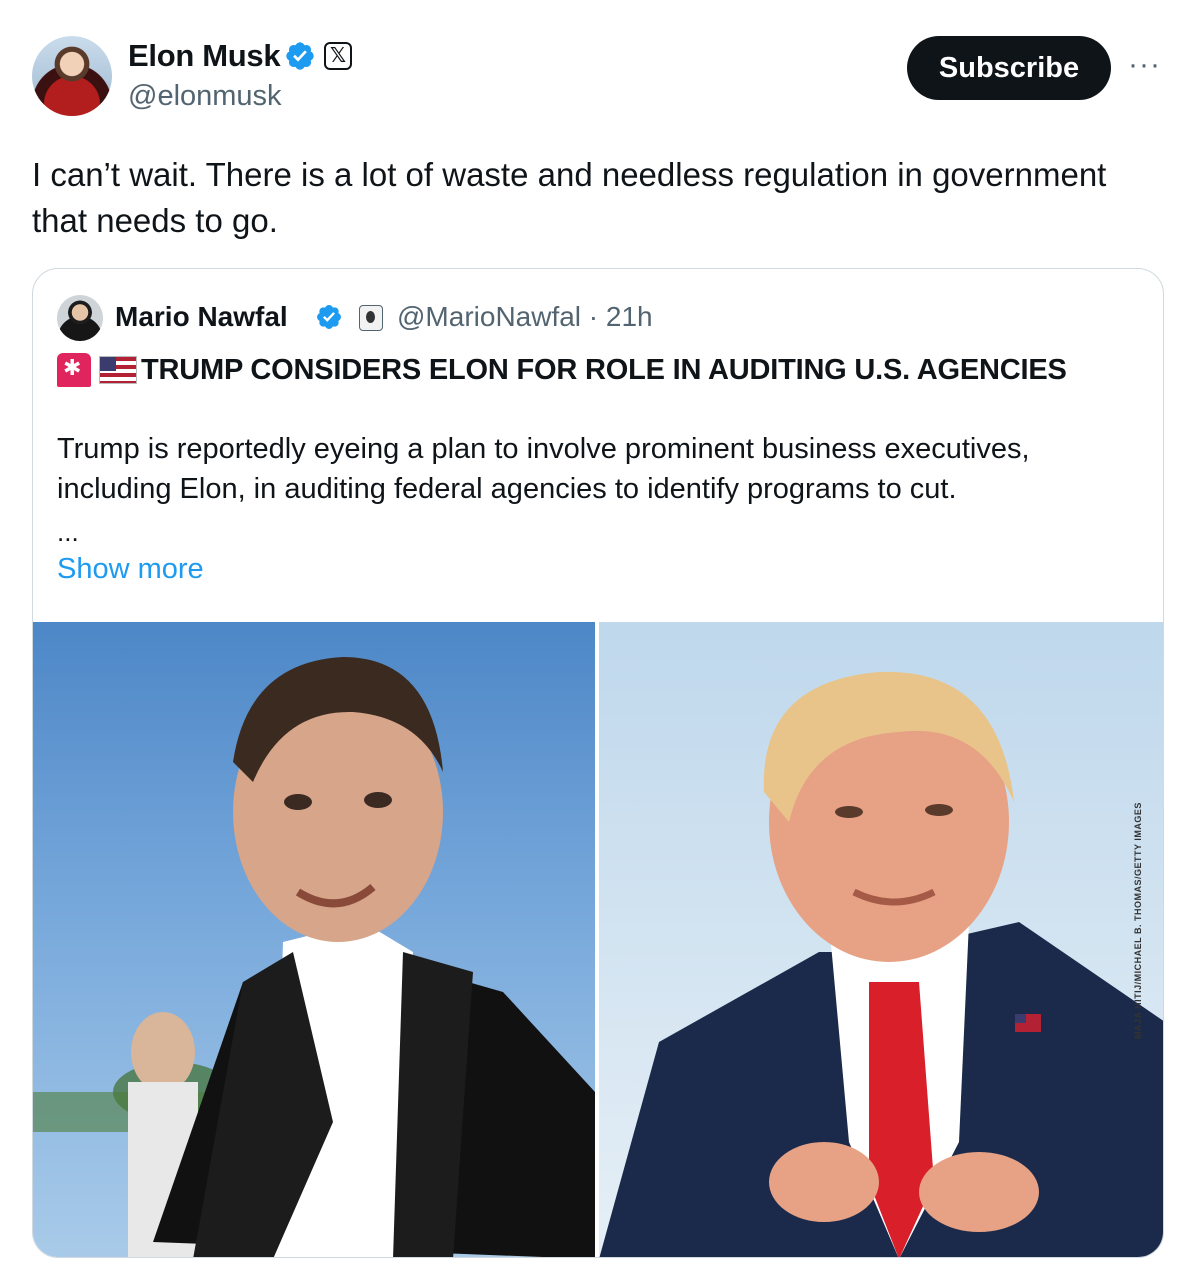 The image size is (1182, 1276). What do you see at coordinates (118, 370) in the screenshot?
I see `us-flag-emoji-icon` at bounding box center [118, 370].